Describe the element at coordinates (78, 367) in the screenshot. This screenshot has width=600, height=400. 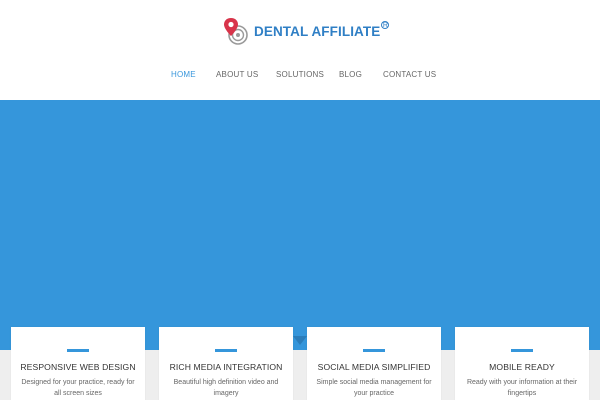
I see `feature-title: RESPONSIVE WEB DESIGN` at that location.